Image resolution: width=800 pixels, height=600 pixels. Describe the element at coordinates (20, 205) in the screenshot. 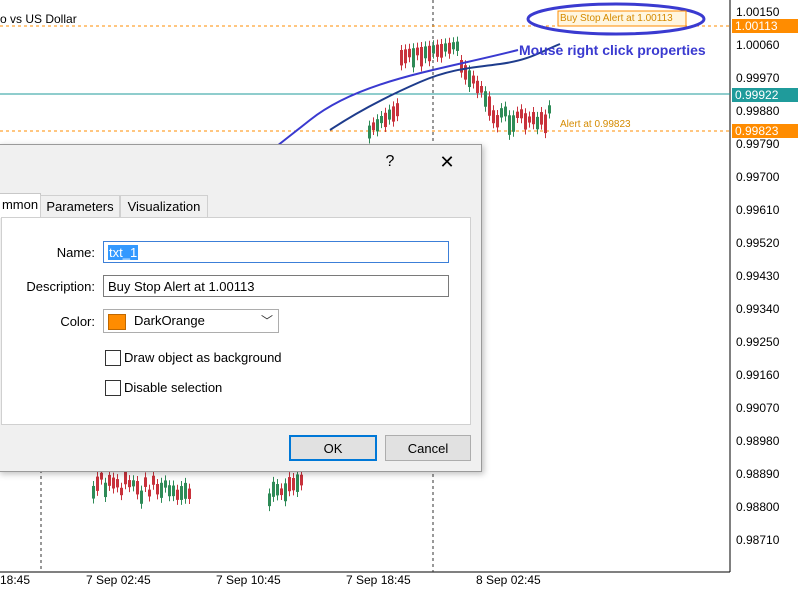

I see `tab-common: mmon` at that location.